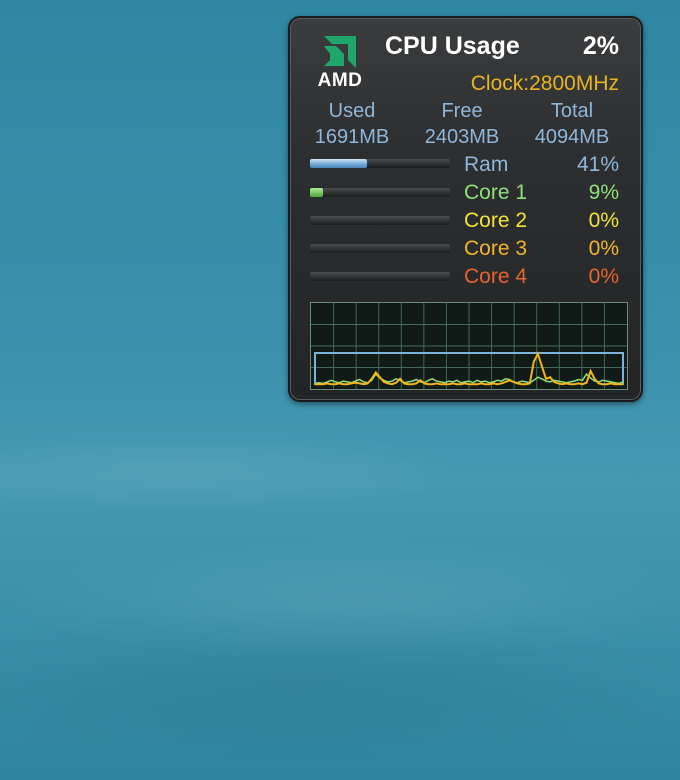 The width and height of the screenshot is (680, 780). I want to click on cpu-history-graph, so click(469, 346).